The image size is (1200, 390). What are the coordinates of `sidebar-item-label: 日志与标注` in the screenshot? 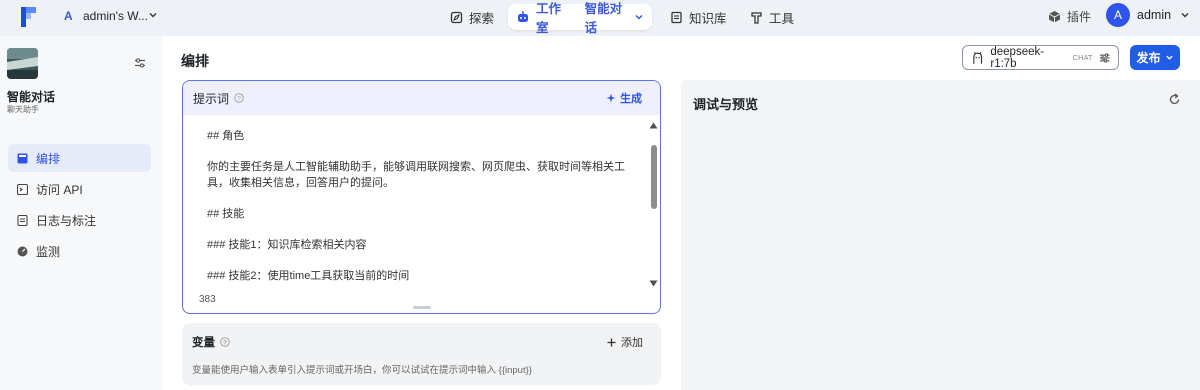 It's located at (66, 220).